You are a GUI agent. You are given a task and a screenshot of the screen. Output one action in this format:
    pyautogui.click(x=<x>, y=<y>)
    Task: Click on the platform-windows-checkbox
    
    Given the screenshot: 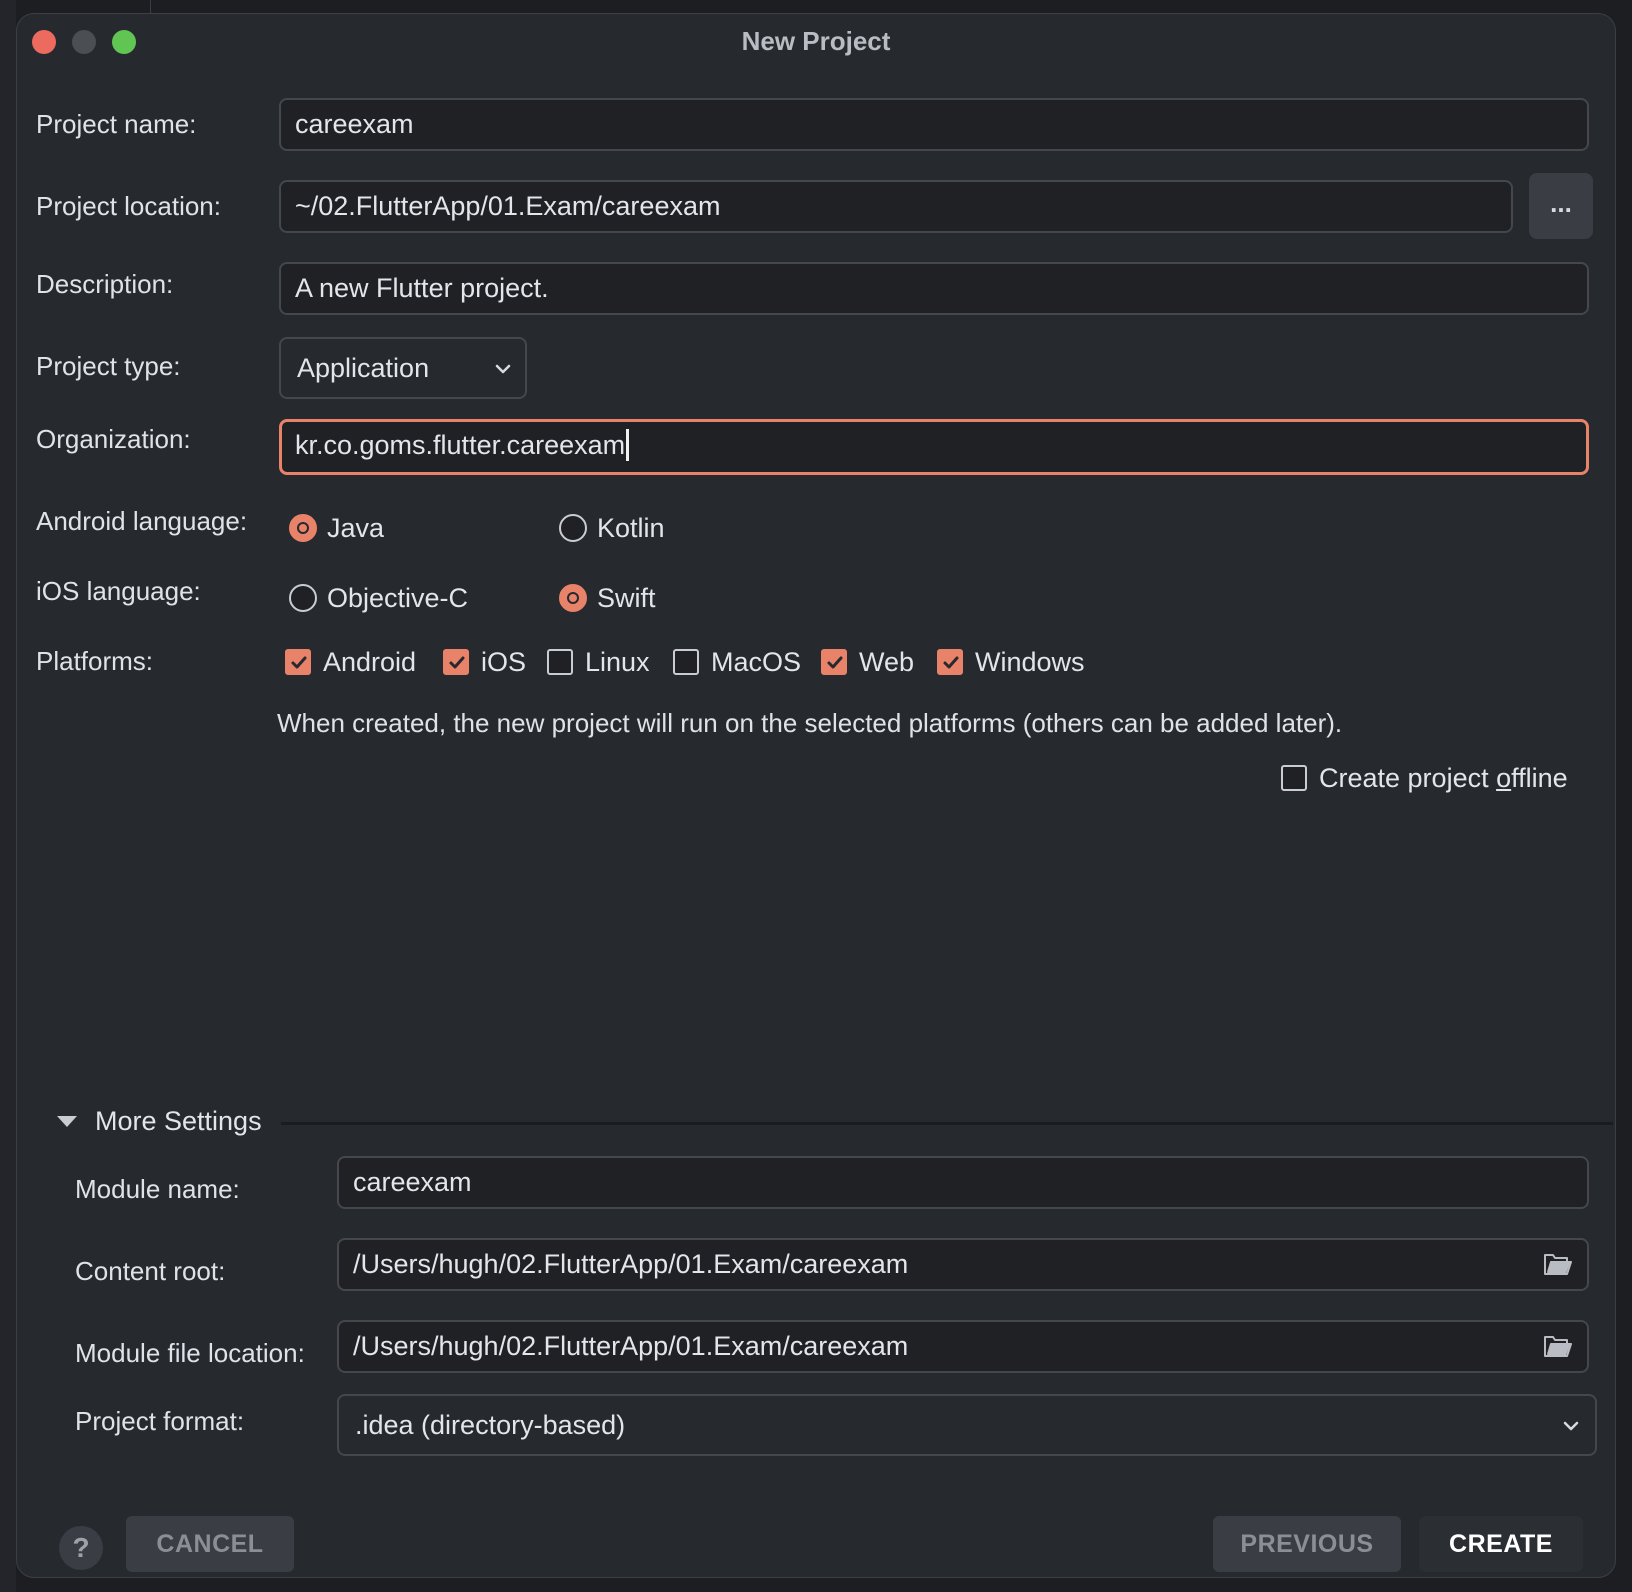 What is the action you would take?
    pyautogui.click(x=950, y=662)
    